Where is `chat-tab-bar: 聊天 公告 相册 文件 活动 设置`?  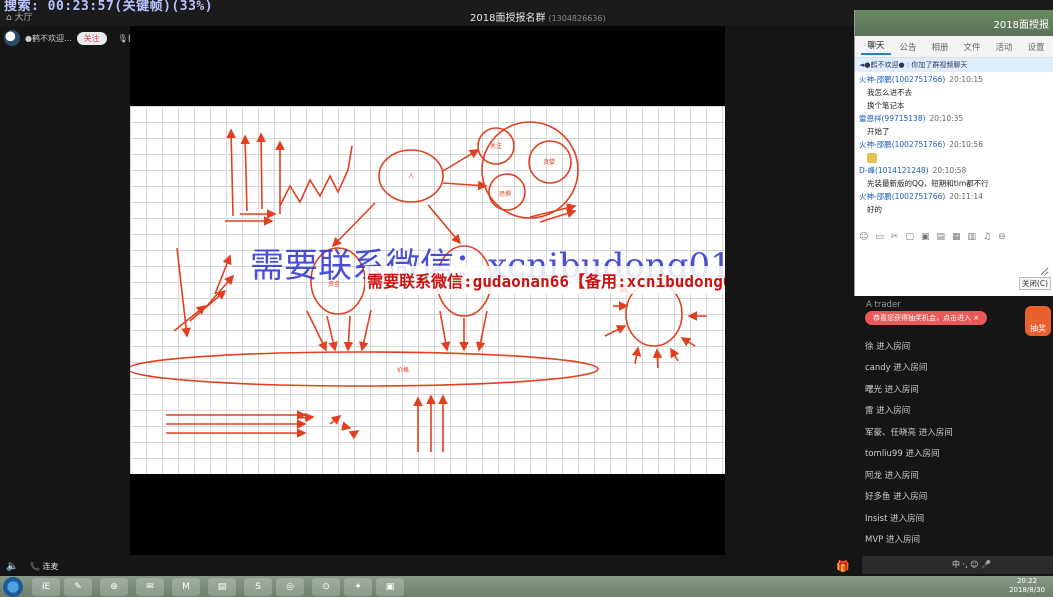
chat-tab-bar: 聊天 公告 相册 文件 活动 设置 is located at coordinates (954, 47).